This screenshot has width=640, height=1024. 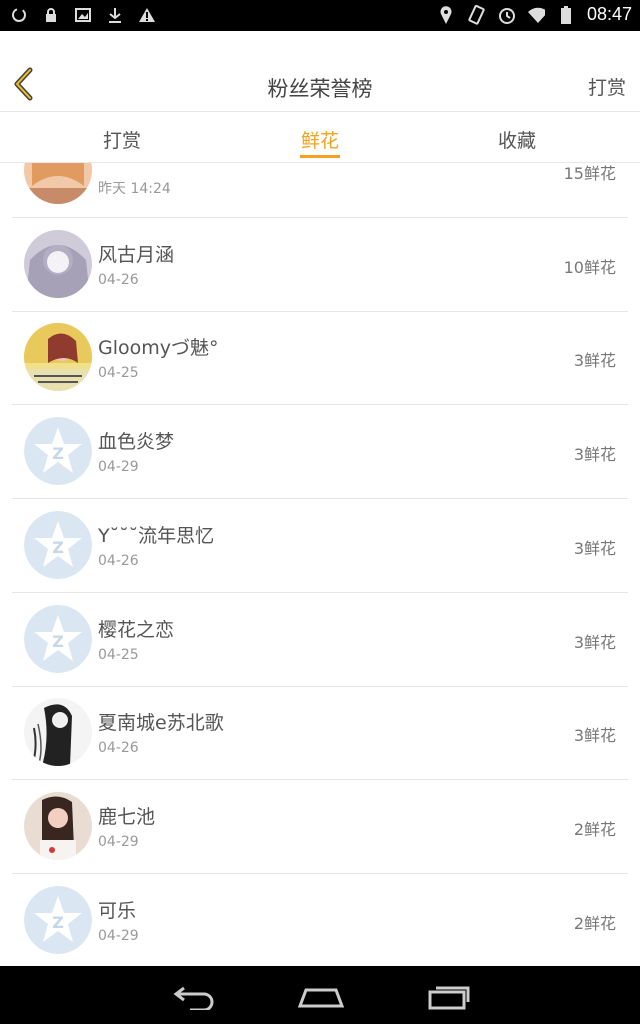 I want to click on fan-name: Y˘˘˘流年思忆, so click(x=156, y=536).